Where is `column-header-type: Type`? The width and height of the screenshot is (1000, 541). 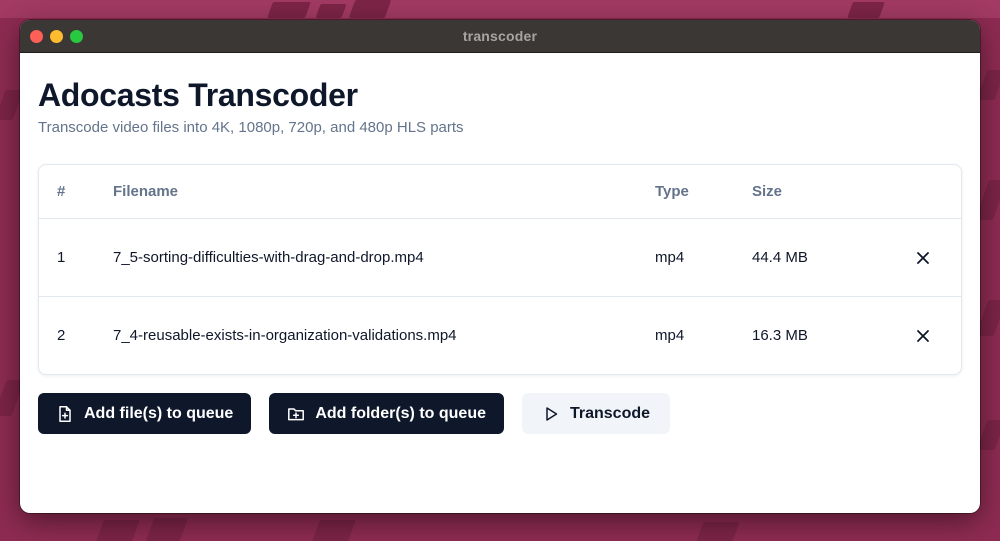 column-header-type: Type is located at coordinates (672, 191).